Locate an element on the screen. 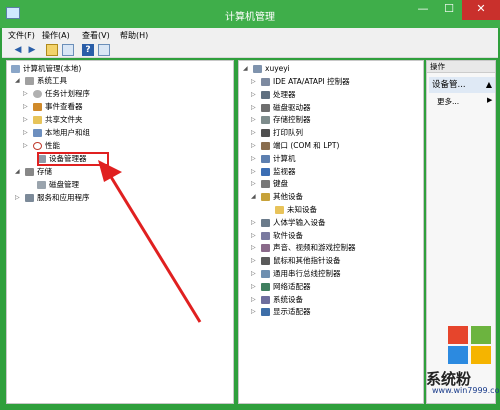  annotation-arrow is located at coordinates (150, 241).